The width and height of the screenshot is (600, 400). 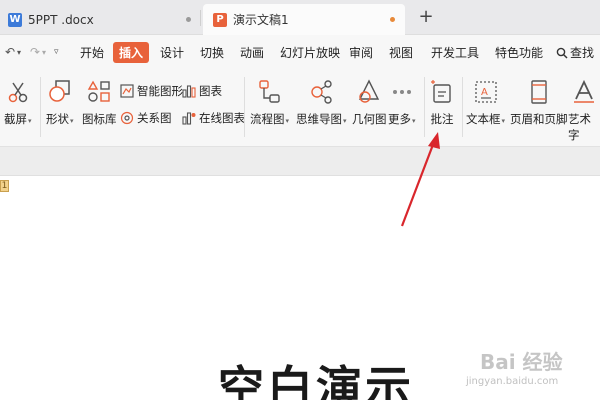 What do you see at coordinates (100, 19) in the screenshot?
I see `tab-docx: W 5PPT .docx` at bounding box center [100, 19].